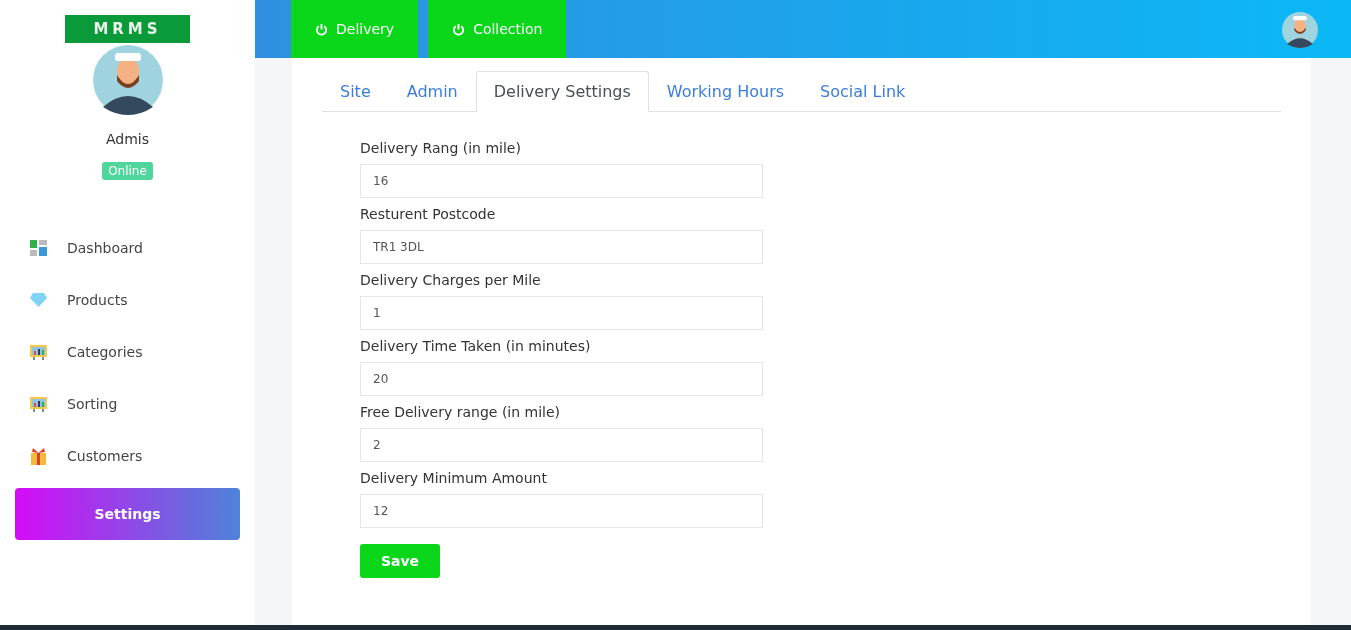 The height and width of the screenshot is (630, 1351). Describe the element at coordinates (127, 456) in the screenshot. I see `nav-item: Customers` at that location.